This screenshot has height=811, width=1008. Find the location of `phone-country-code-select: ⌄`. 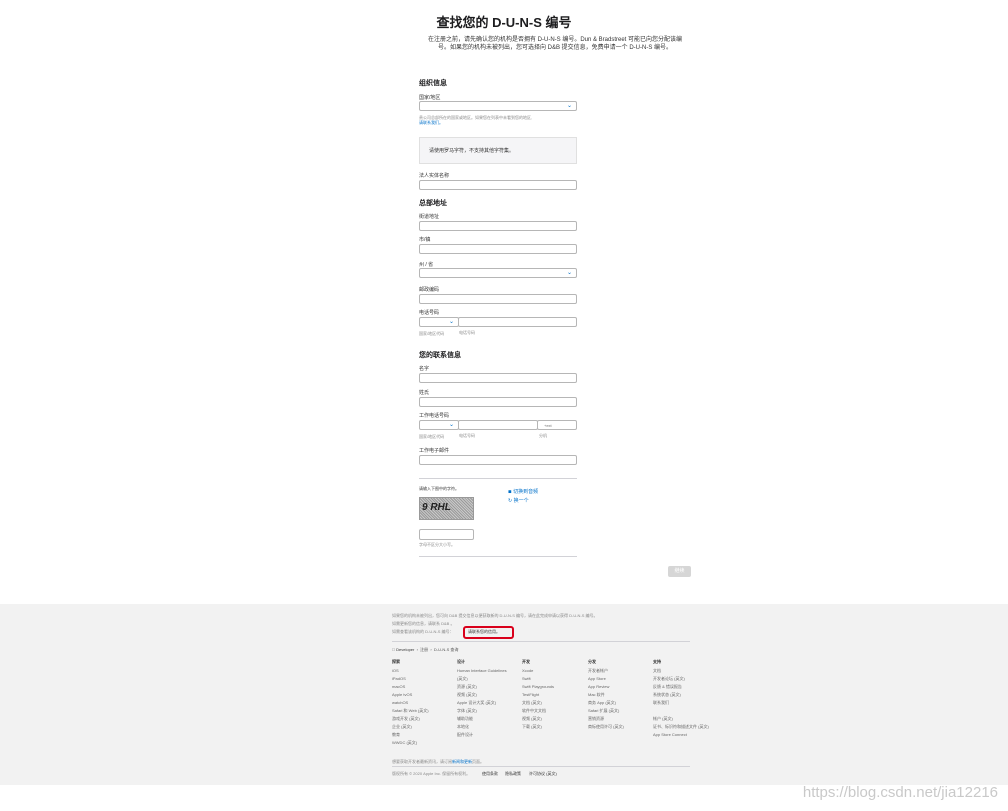

phone-country-code-select: ⌄ is located at coordinates (439, 322).